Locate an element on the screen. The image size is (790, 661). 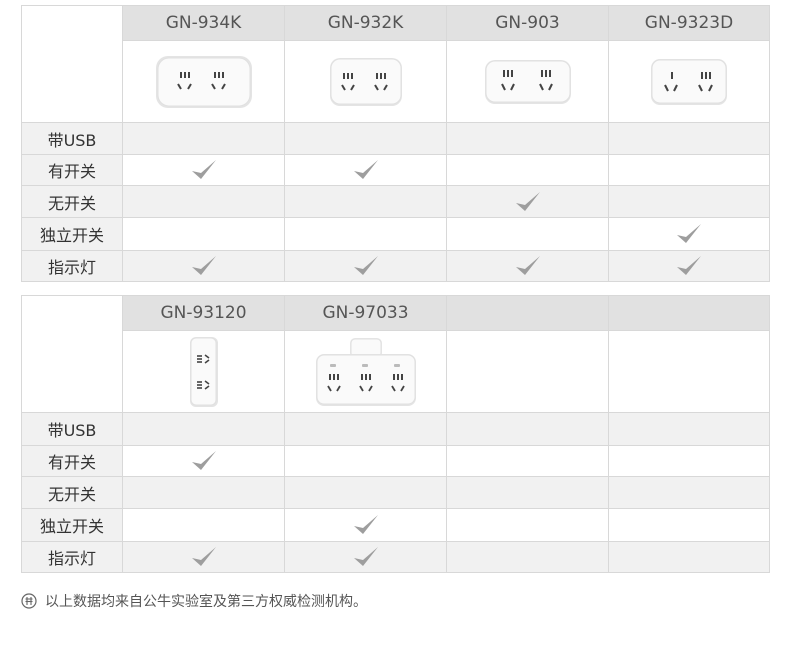
model-name: GN-93120 is located at coordinates (204, 313).